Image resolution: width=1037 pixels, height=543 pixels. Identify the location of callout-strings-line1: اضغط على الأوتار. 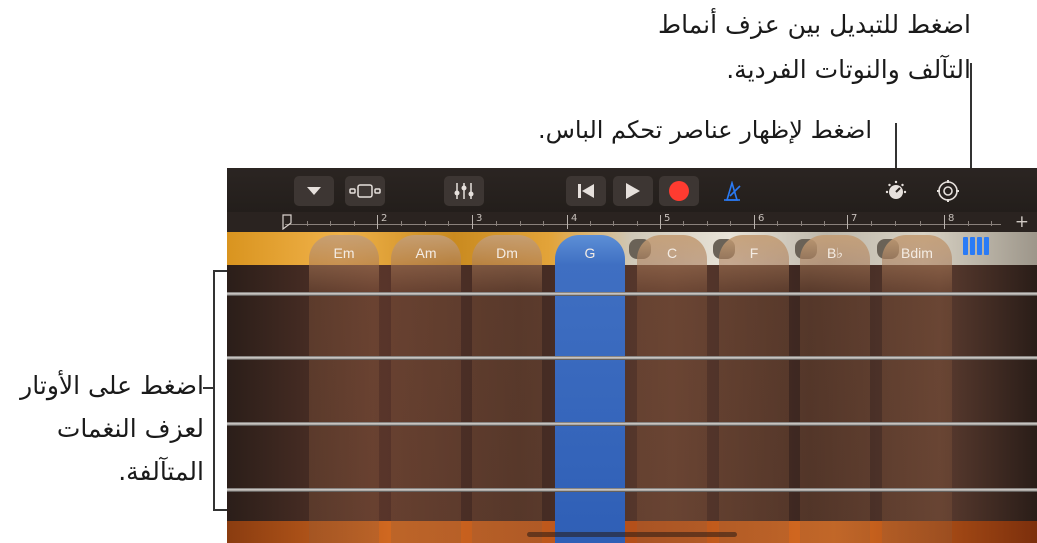
(112, 385).